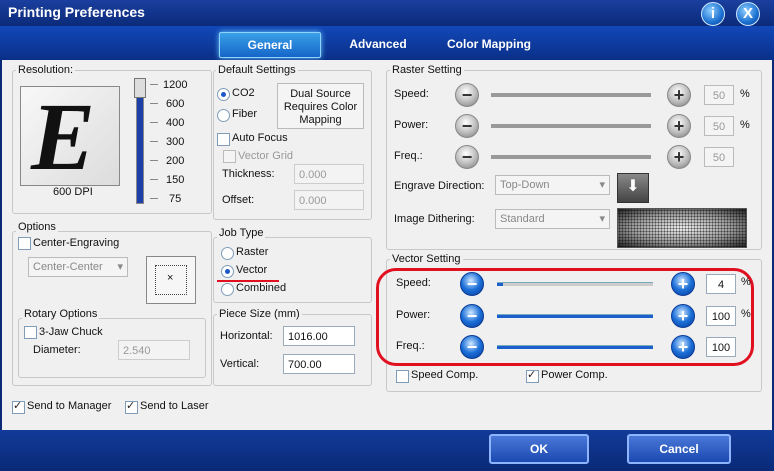  Describe the element at coordinates (175, 123) in the screenshot. I see `tick-label: 400` at that location.